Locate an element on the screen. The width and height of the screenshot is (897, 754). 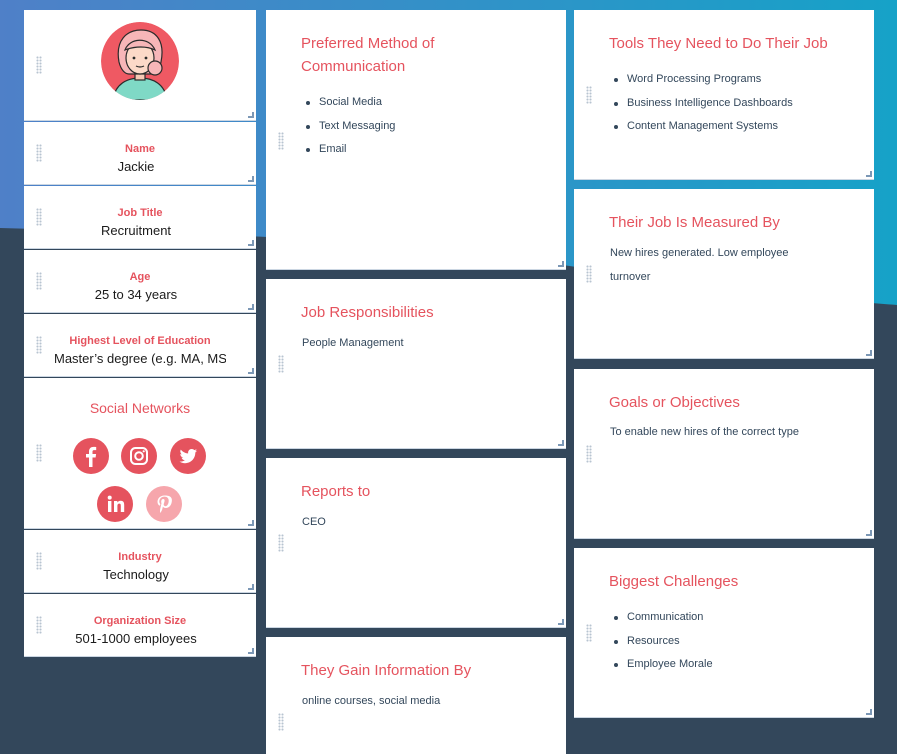
age-label: Age is located at coordinates (140, 277).